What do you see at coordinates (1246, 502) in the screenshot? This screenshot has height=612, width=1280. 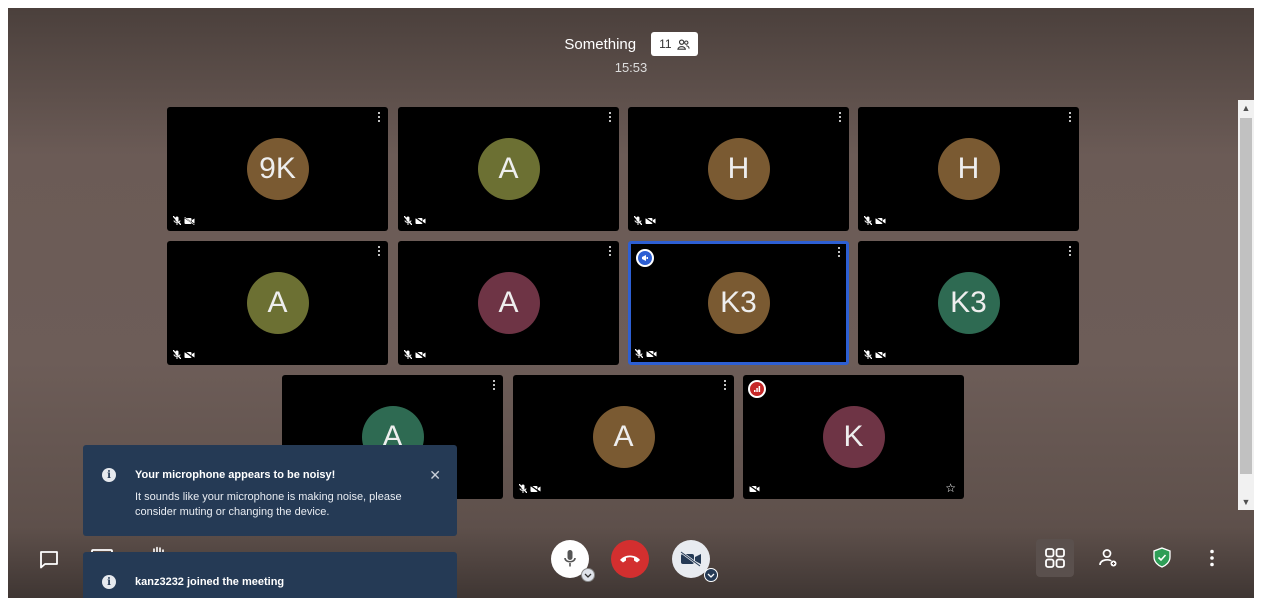 I see `scroll-down-icon: ▼` at bounding box center [1246, 502].